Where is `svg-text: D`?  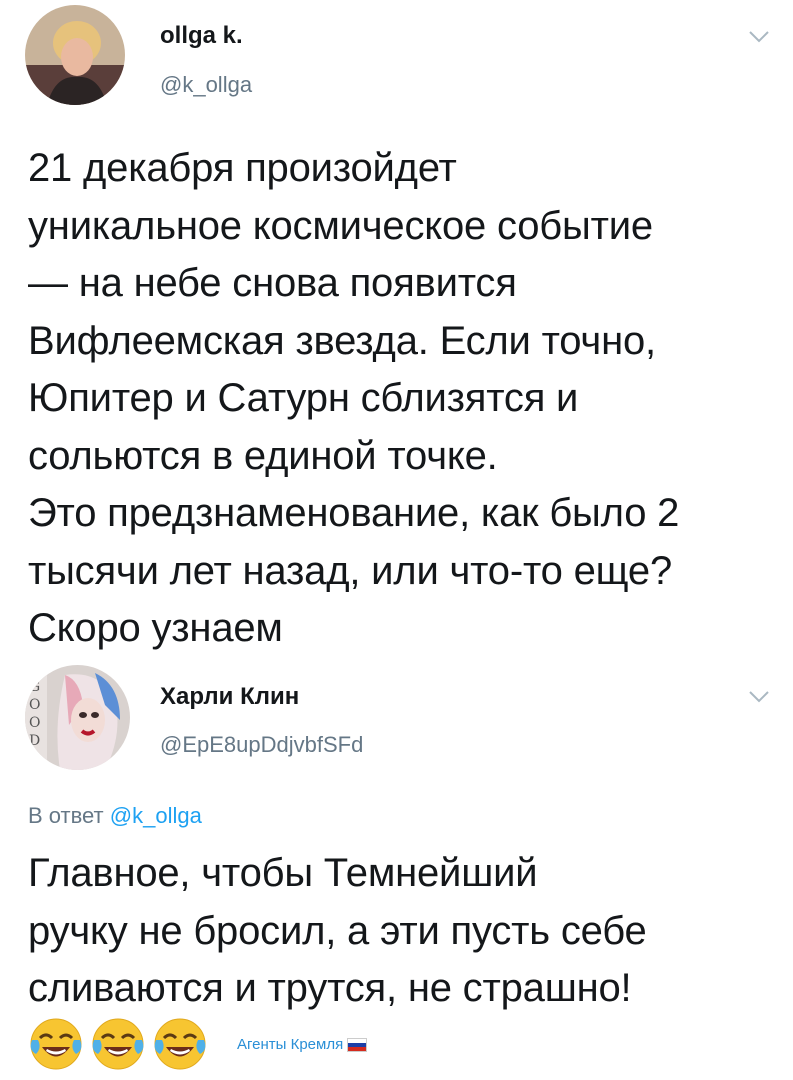 svg-text: D is located at coordinates (34, 741).